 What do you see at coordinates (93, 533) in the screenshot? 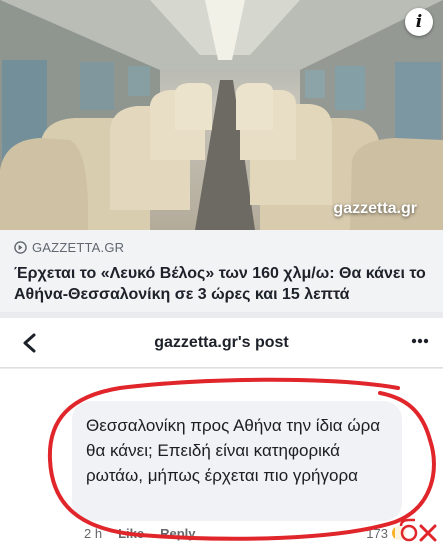
I see `comment-time: 2 h` at bounding box center [93, 533].